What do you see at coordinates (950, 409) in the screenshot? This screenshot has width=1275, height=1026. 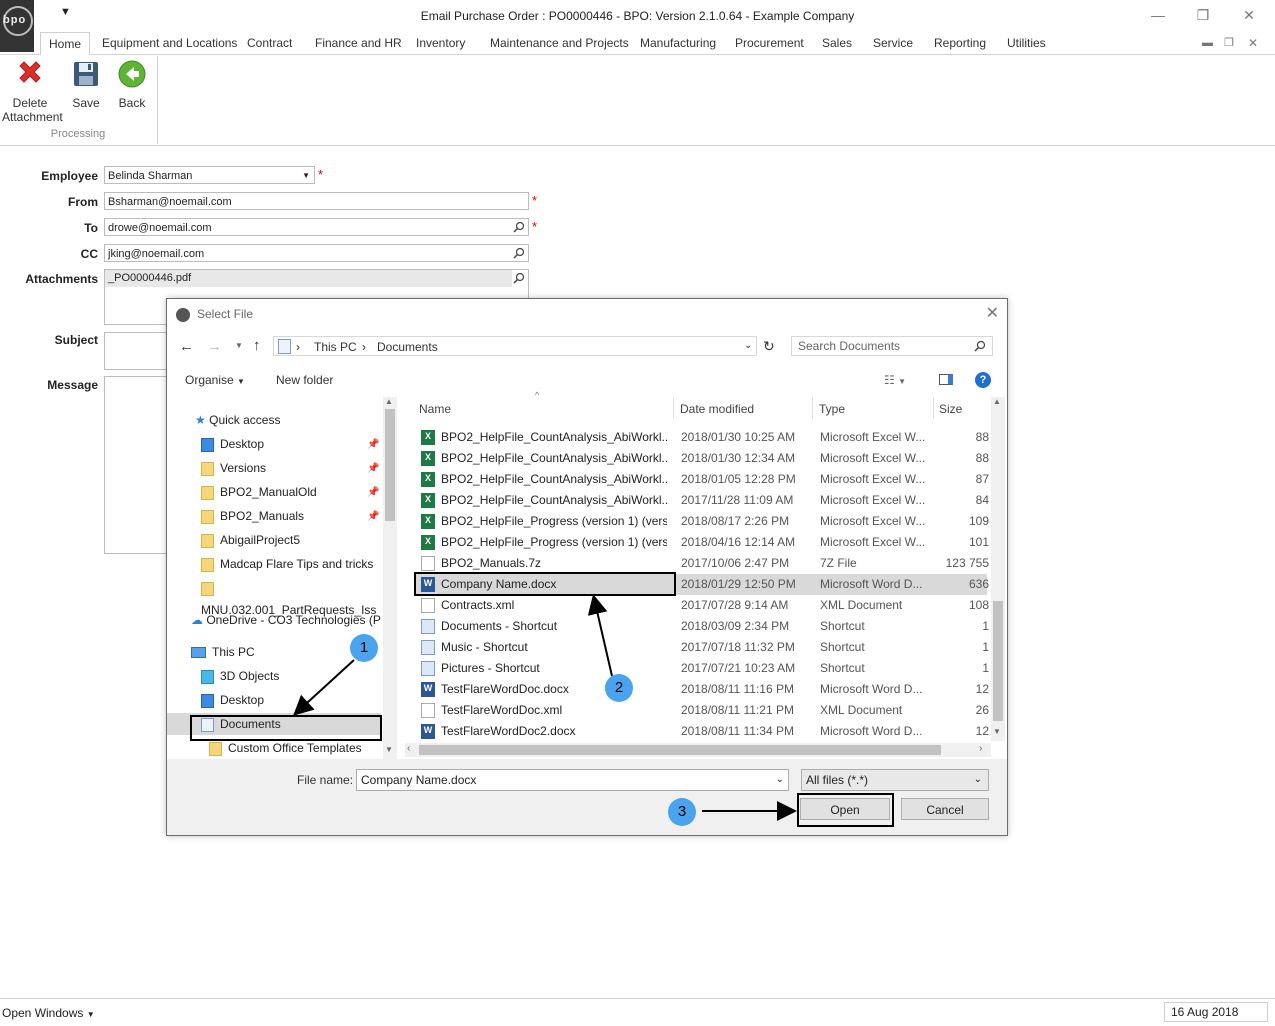 I see `column-size: Size` at bounding box center [950, 409].